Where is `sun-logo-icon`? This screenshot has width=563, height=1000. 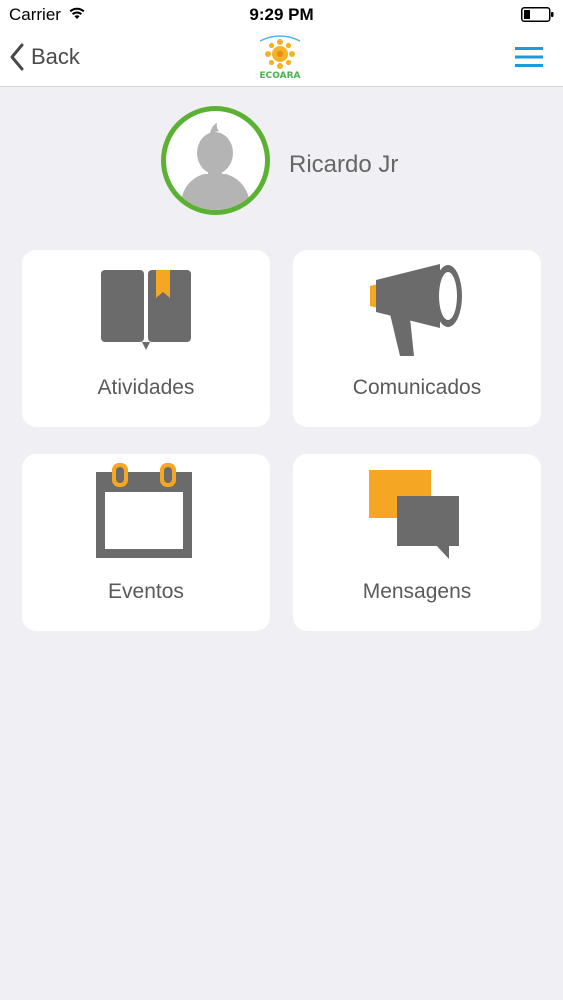 sun-logo-icon is located at coordinates (280, 52).